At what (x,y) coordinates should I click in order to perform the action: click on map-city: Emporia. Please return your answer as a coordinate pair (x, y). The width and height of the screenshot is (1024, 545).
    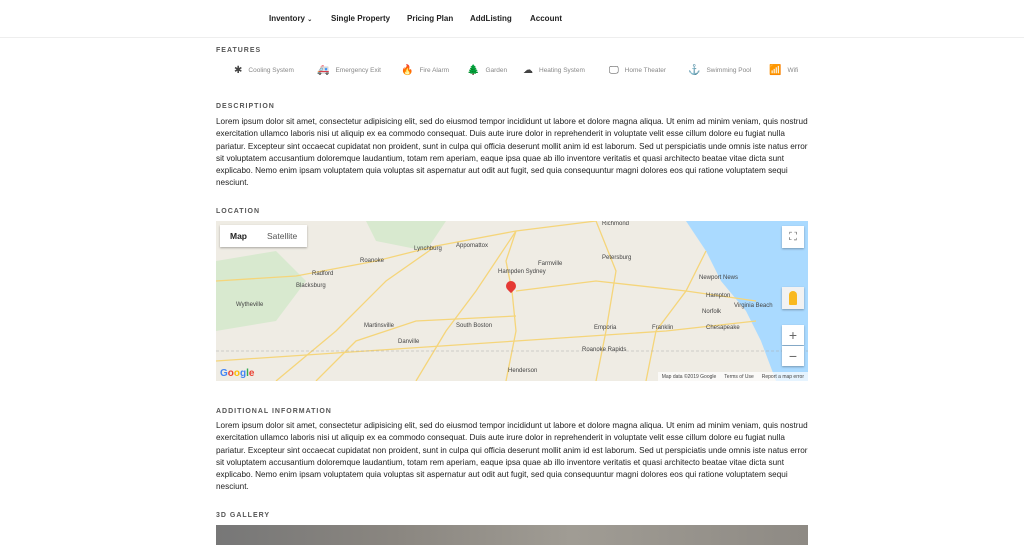
    Looking at the image, I should click on (605, 328).